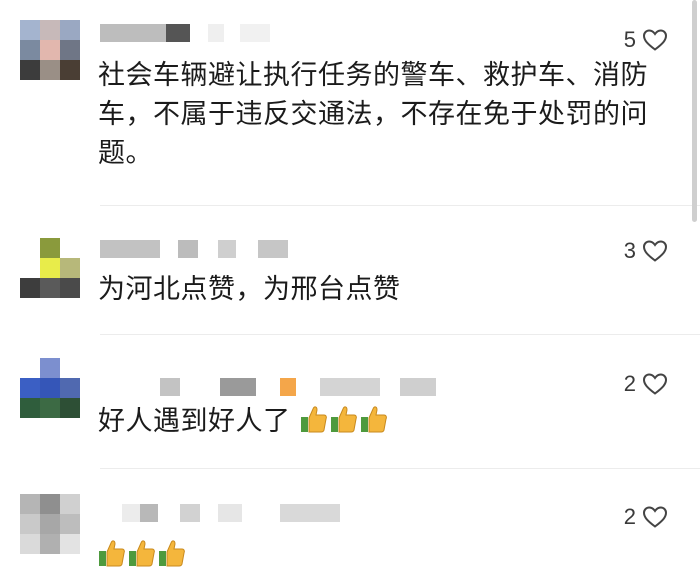 The image size is (700, 582). Describe the element at coordinates (249, 289) in the screenshot. I see `comment-text: 为河北点赞，为邢台点赞` at that location.